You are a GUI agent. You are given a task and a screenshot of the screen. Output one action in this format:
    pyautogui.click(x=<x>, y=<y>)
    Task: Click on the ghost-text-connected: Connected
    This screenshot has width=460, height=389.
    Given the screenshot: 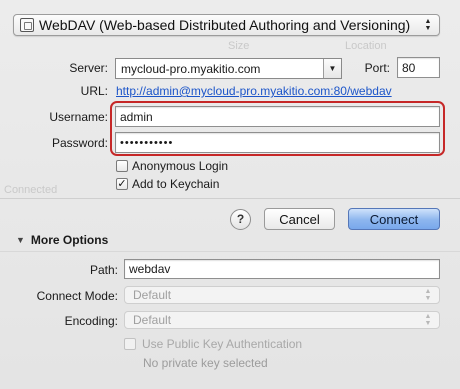 What is the action you would take?
    pyautogui.click(x=31, y=190)
    